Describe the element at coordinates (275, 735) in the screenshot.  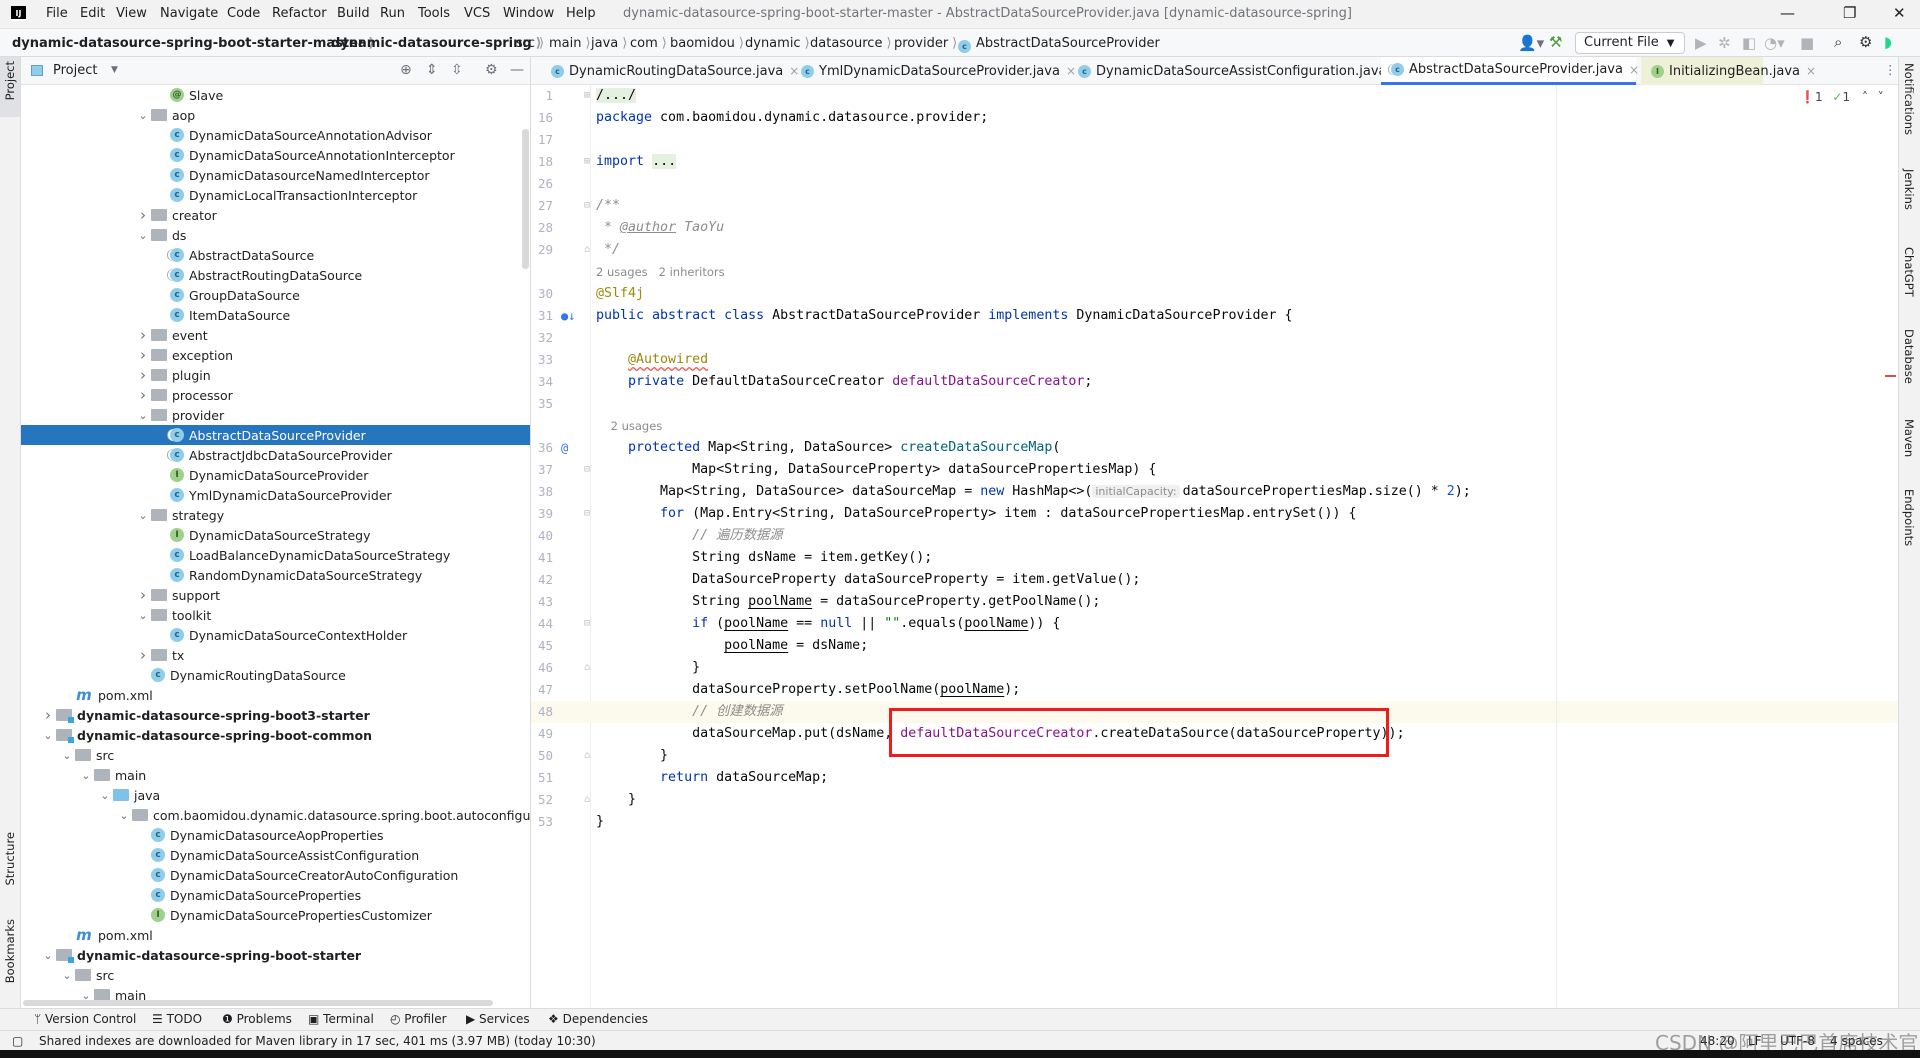
I see `tree-item: ⌄ dynamic-datasource-spring-boot-common` at that location.